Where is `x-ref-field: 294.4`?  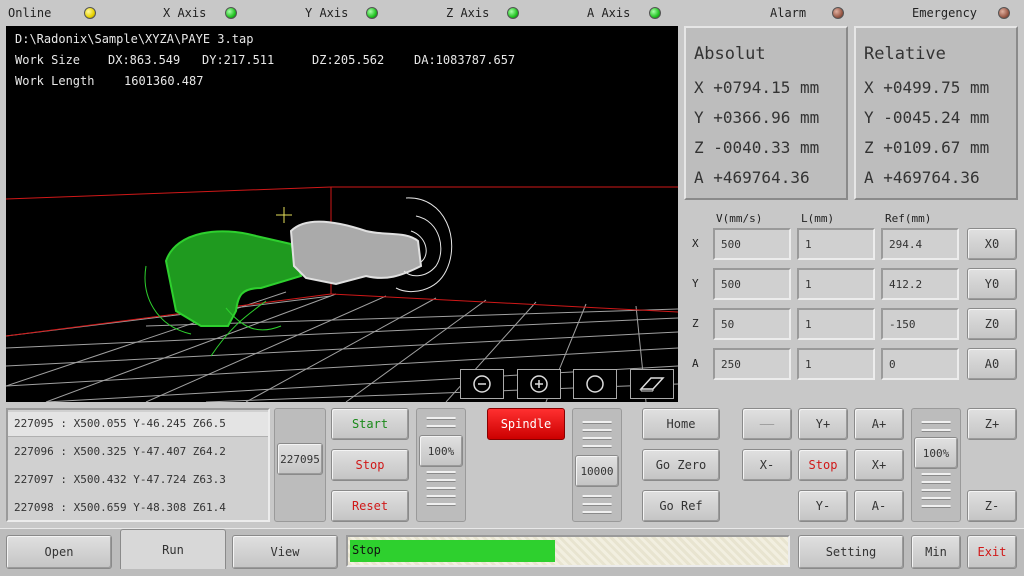
x-ref-field: 294.4 is located at coordinates (920, 244).